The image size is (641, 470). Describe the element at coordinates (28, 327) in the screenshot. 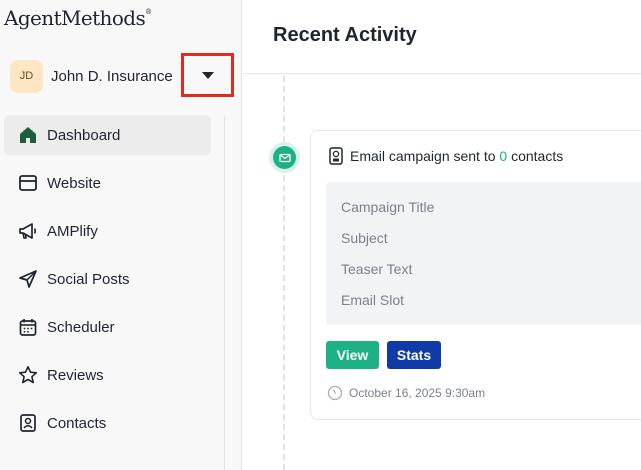

I see `calendar-icon` at that location.